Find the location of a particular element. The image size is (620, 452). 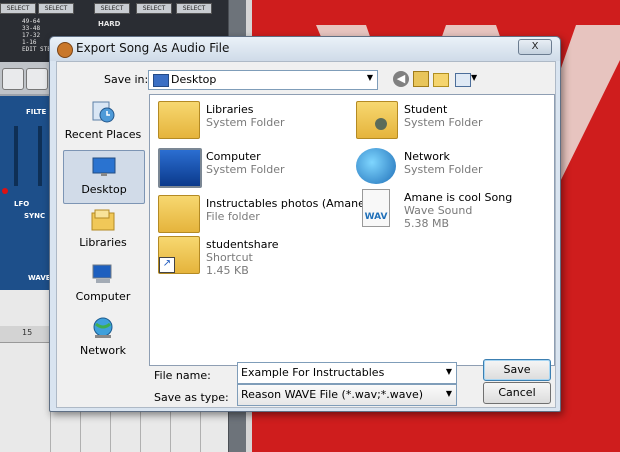

sync-label: SYNC is located at coordinates (35, 216).